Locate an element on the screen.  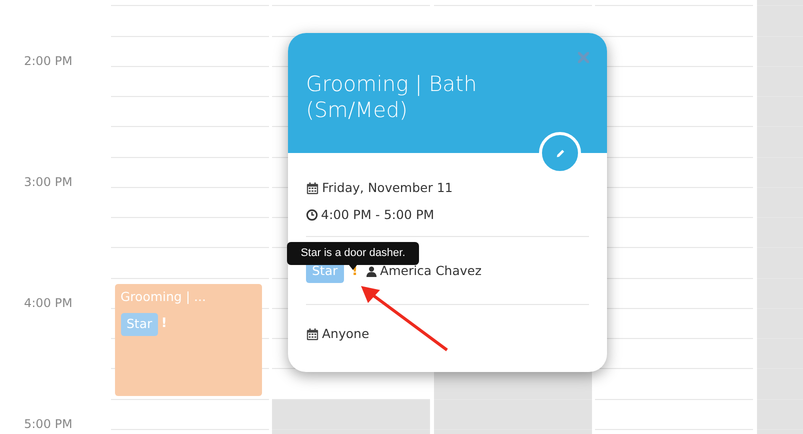
popup-title: Grooming | Bath (Sm/Med) is located at coordinates (392, 97).